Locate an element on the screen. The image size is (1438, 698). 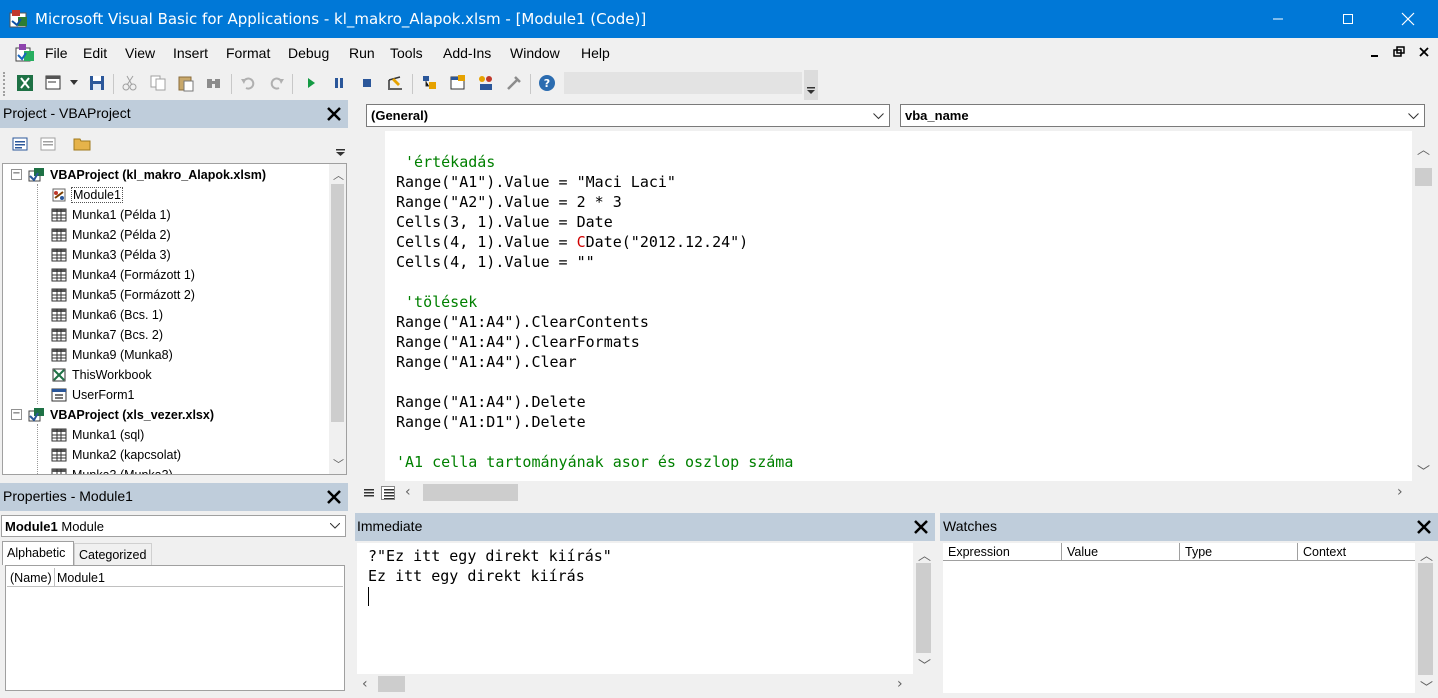
tree-item: Munka3 (Munka3) is located at coordinates (111, 469).